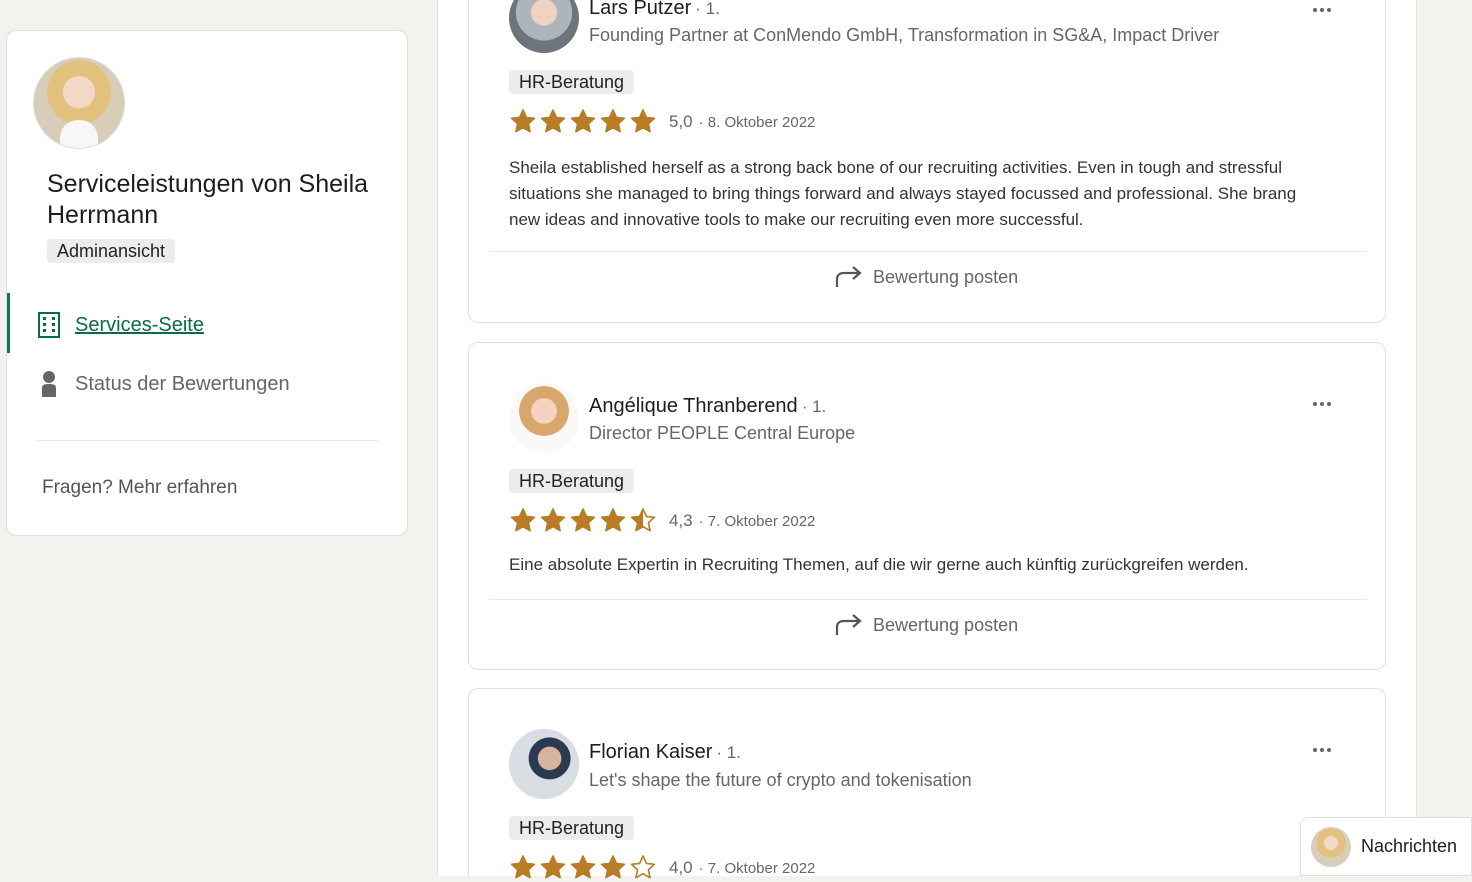  Describe the element at coordinates (1331, 846) in the screenshot. I see `messaging-avatar` at that location.